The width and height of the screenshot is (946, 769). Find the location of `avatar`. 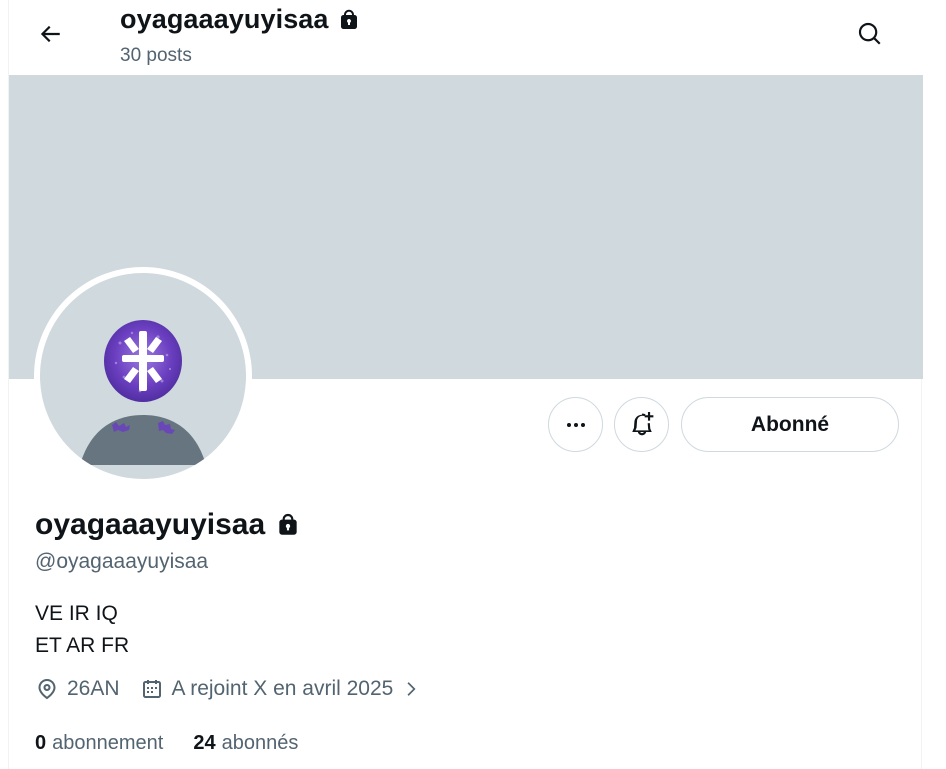

avatar is located at coordinates (143, 376).